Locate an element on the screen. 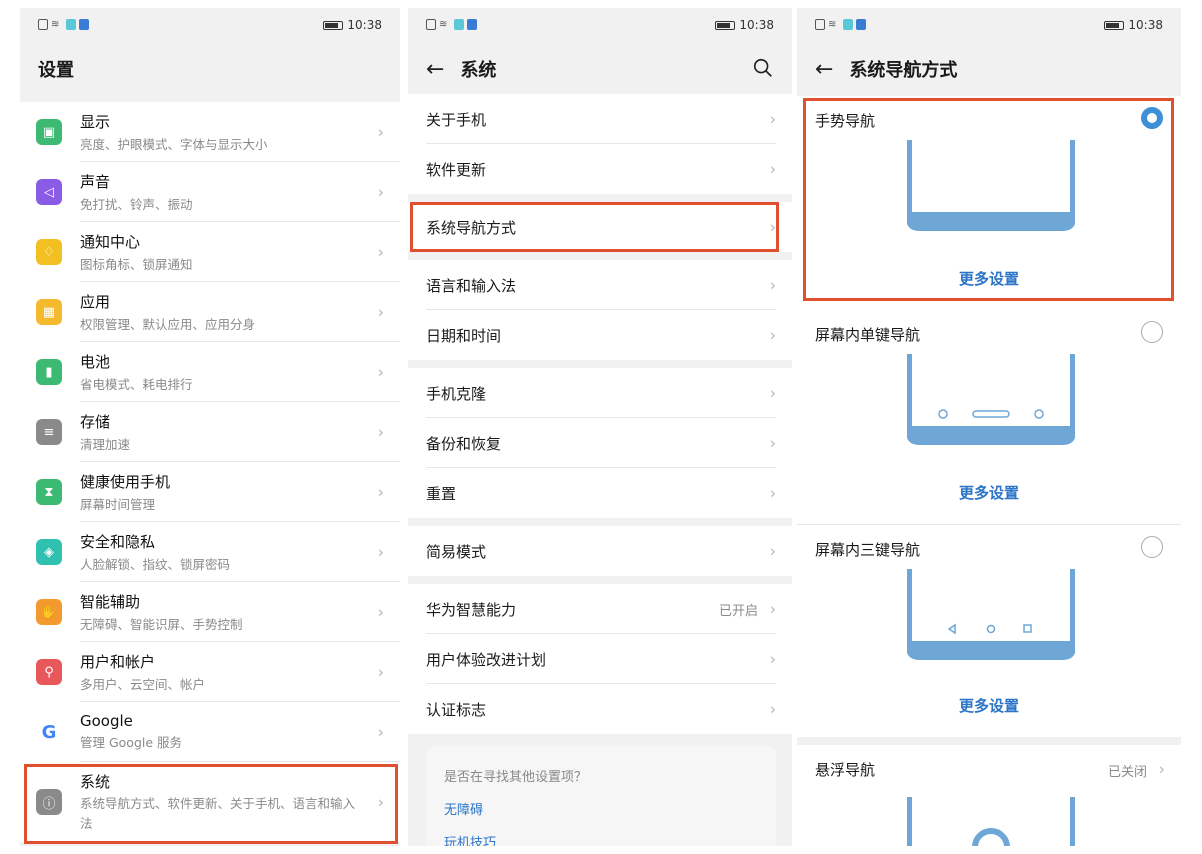 The width and height of the screenshot is (1202, 854). settings-item-text: 应用 权限管理、默认应用、应用分身 is located at coordinates (240, 312).